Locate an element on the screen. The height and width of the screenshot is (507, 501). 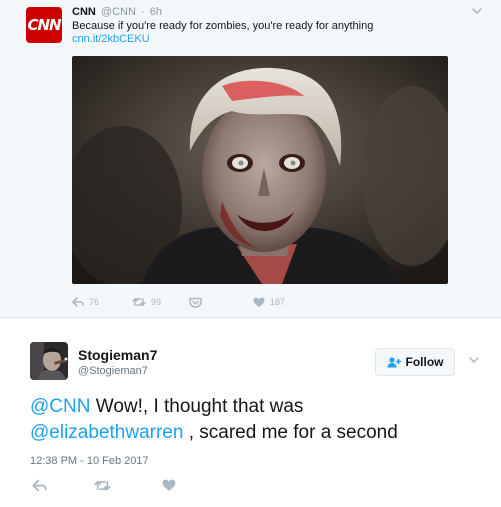
cnn-avatar: CNN is located at coordinates (44, 25).